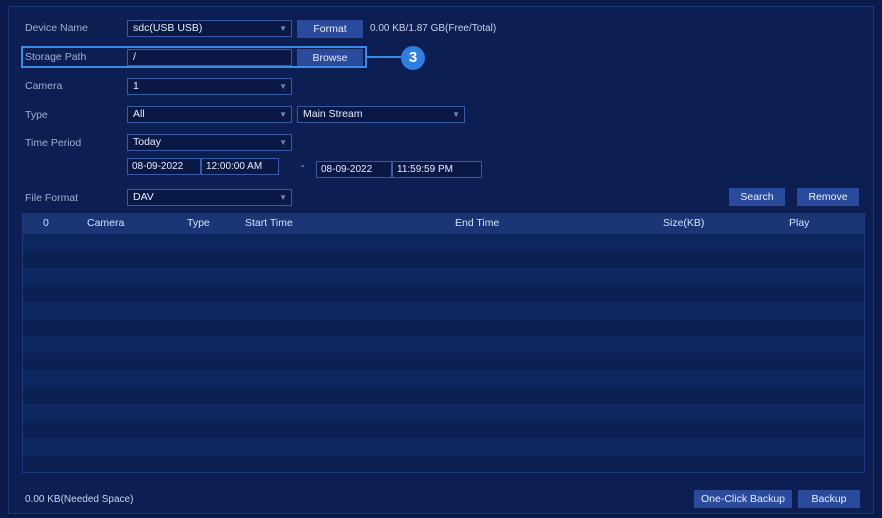 This screenshot has width=882, height=518. I want to click on device-name-value: sdc(USB USB), so click(168, 28).